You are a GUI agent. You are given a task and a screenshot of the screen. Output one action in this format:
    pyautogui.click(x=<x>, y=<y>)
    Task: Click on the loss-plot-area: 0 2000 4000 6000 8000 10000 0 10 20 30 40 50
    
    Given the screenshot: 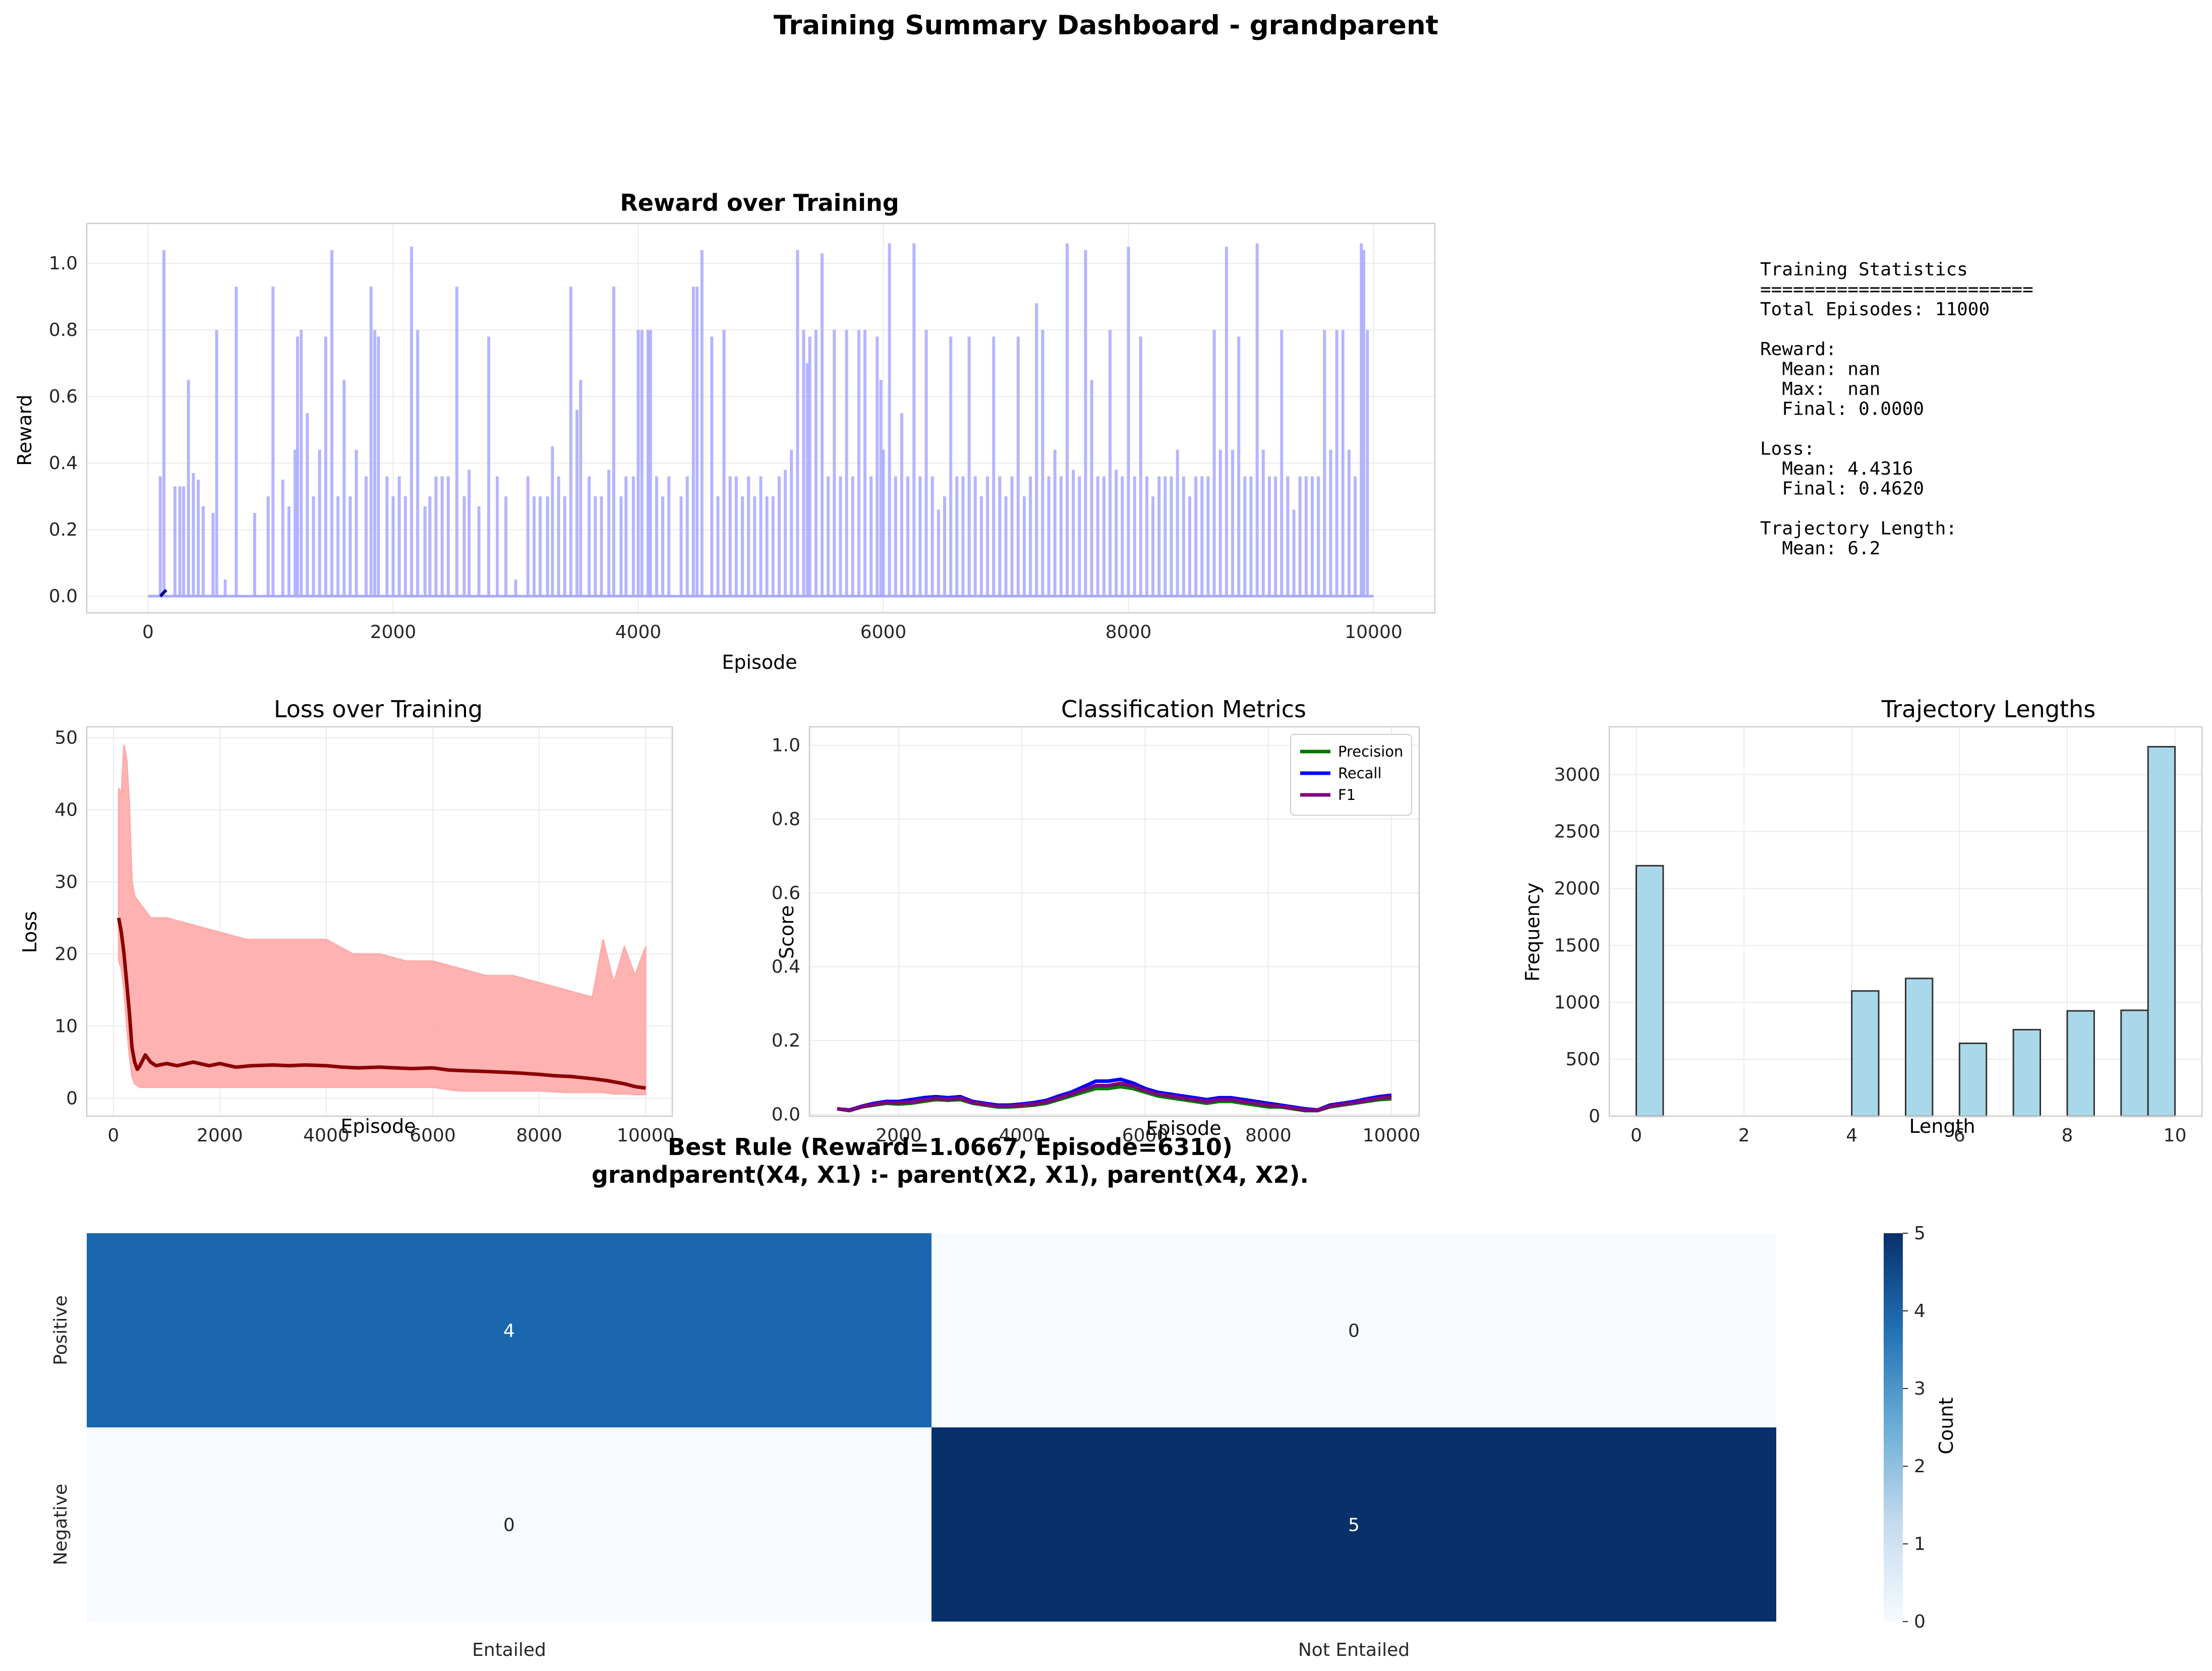 What is the action you would take?
    pyautogui.click(x=364, y=936)
    